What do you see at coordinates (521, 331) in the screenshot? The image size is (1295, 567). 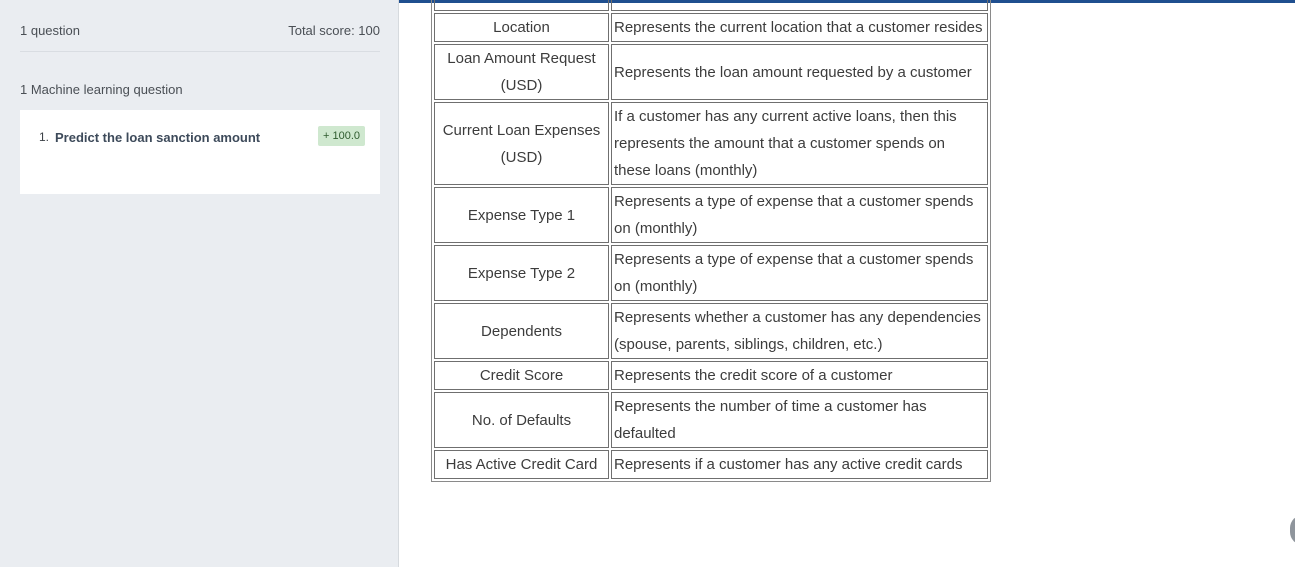 I see `feature-name-cell: Dependents` at bounding box center [521, 331].